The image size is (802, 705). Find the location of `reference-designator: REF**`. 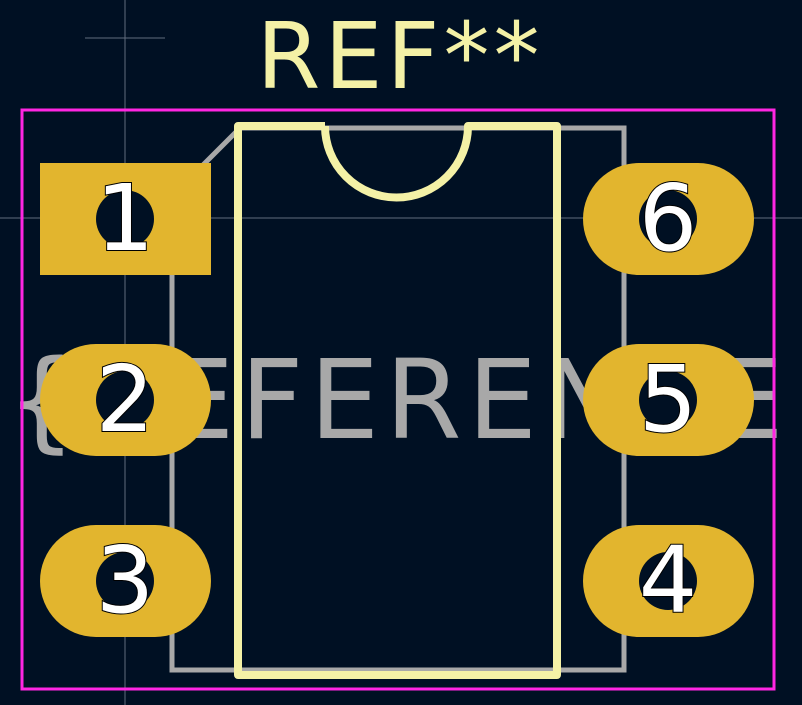

reference-designator: REF** is located at coordinates (400, 56).